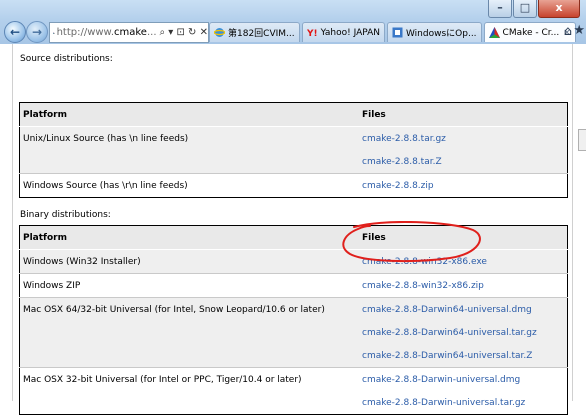 Image resolution: width=586 pixels, height=415 pixels. What do you see at coordinates (397, 32) in the screenshot?
I see `page-icon` at bounding box center [397, 32].